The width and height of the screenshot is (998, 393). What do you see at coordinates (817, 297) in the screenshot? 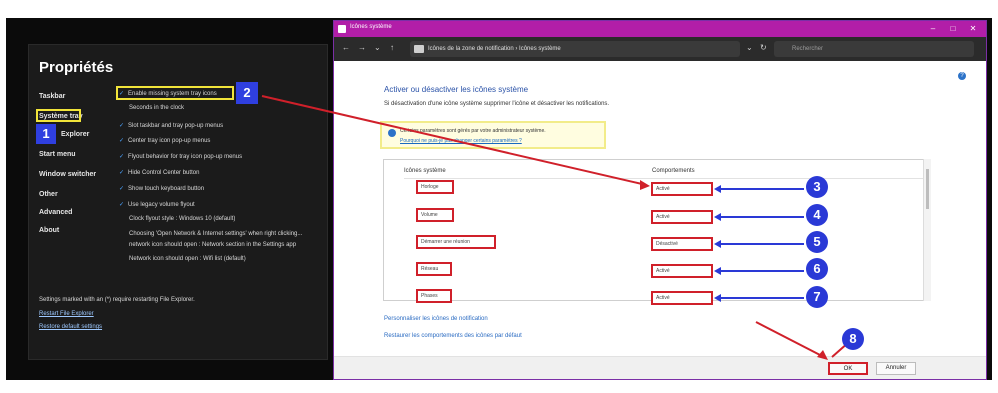
I see `marker-7: 7` at bounding box center [817, 297].